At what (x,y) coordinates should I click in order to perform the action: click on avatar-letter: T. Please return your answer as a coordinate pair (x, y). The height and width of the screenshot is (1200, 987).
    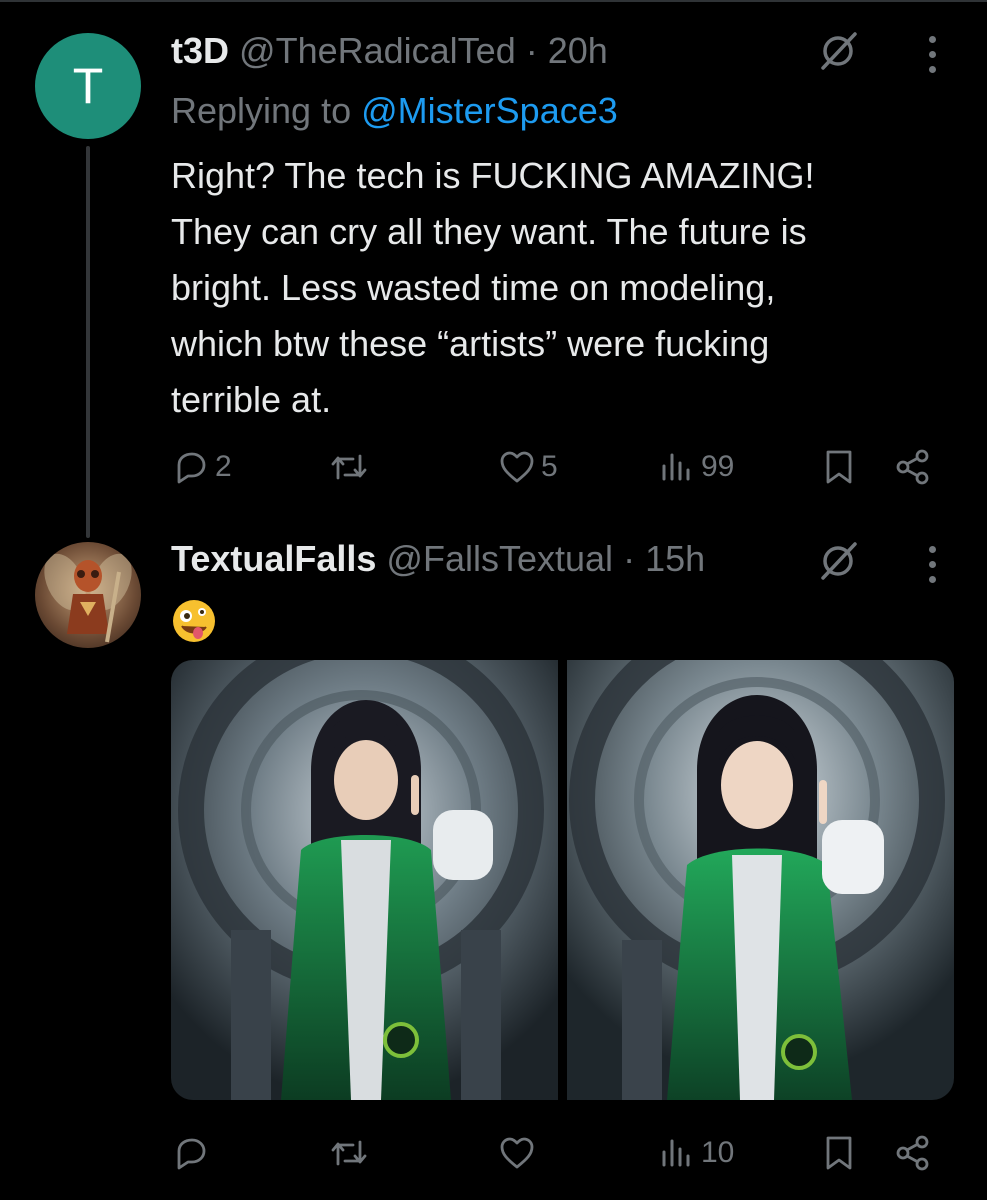
    Looking at the image, I should click on (88, 86).